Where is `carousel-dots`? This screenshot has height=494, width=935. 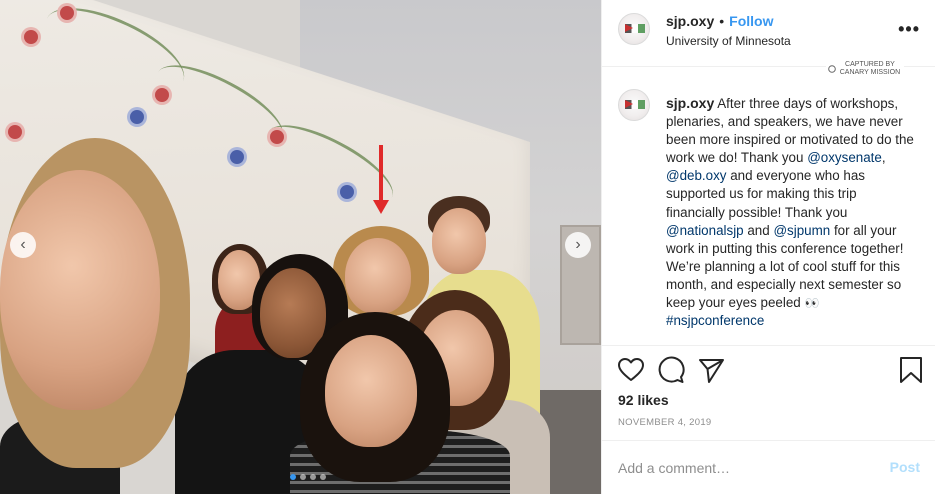
carousel-dots is located at coordinates (308, 477).